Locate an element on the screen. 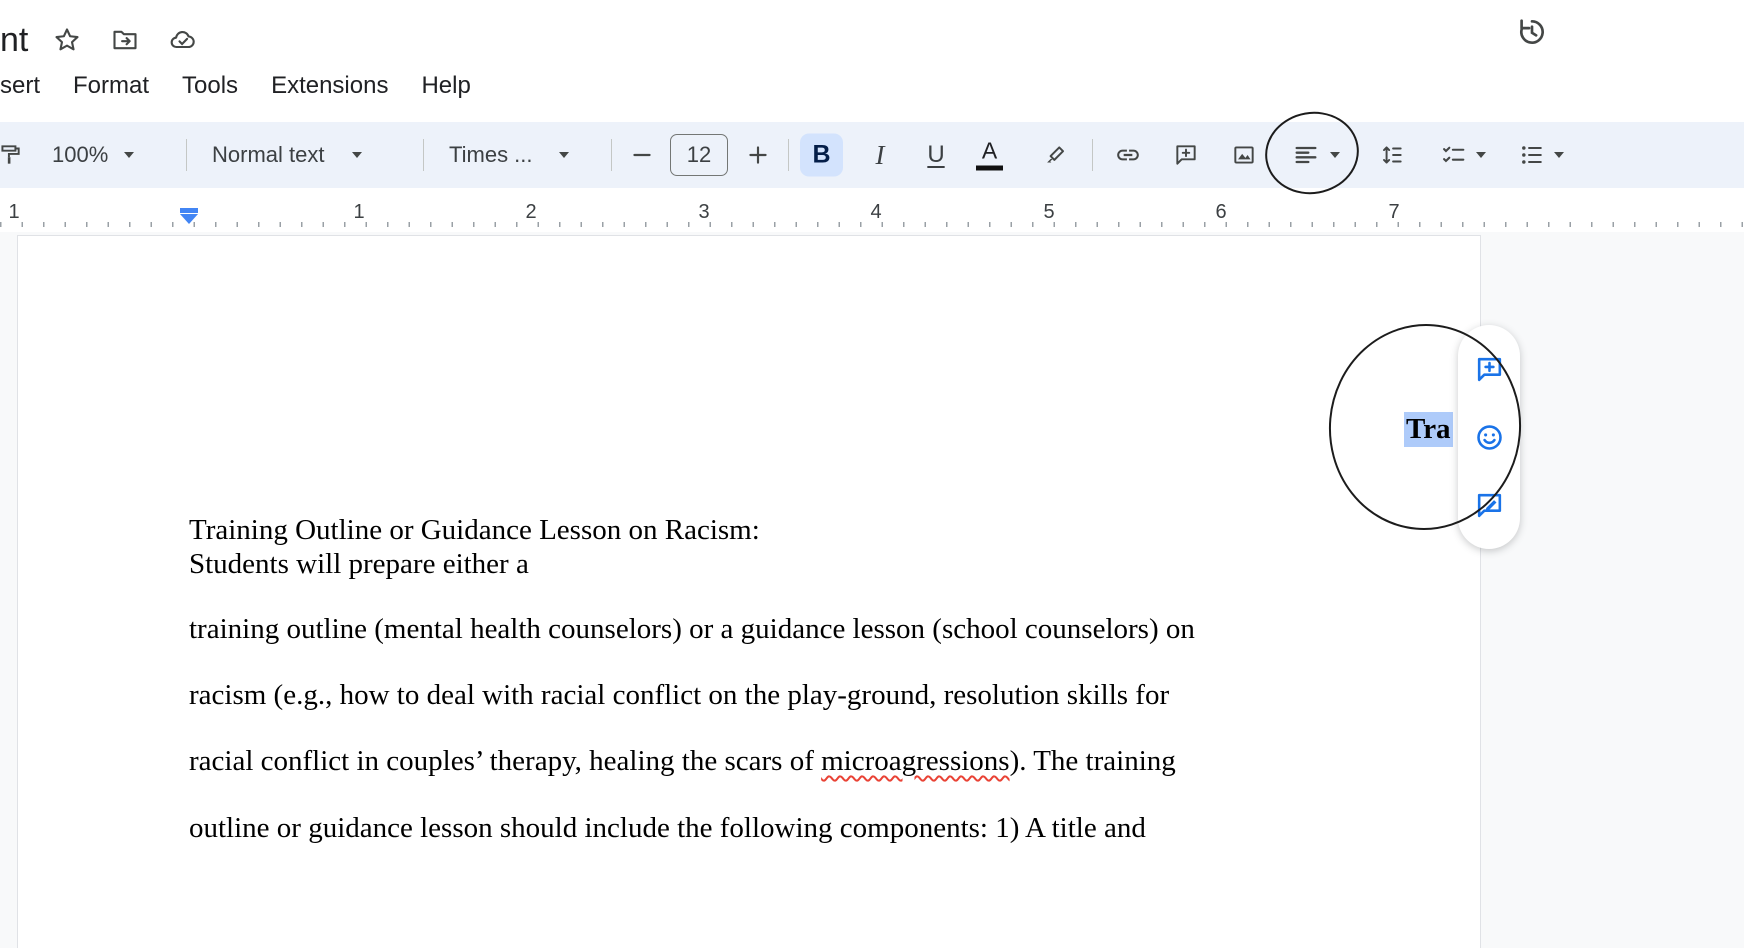 This screenshot has width=1744, height=948. checklist-icon is located at coordinates (1454, 155).